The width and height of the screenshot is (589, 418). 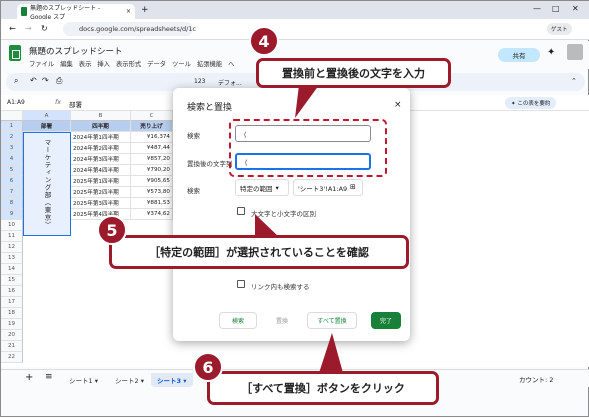 I want to click on menu-edit: 編集, so click(x=66, y=63).